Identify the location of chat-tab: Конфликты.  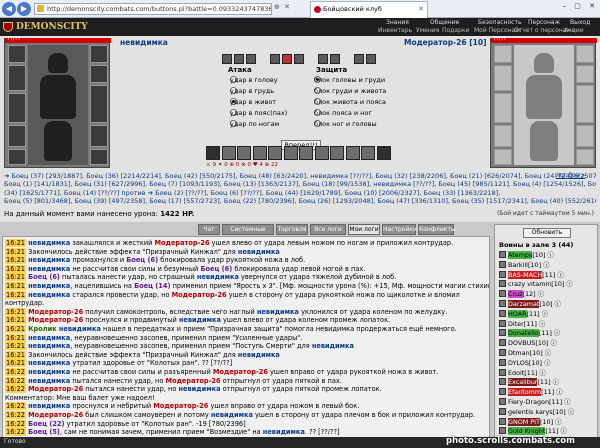
(437, 229).